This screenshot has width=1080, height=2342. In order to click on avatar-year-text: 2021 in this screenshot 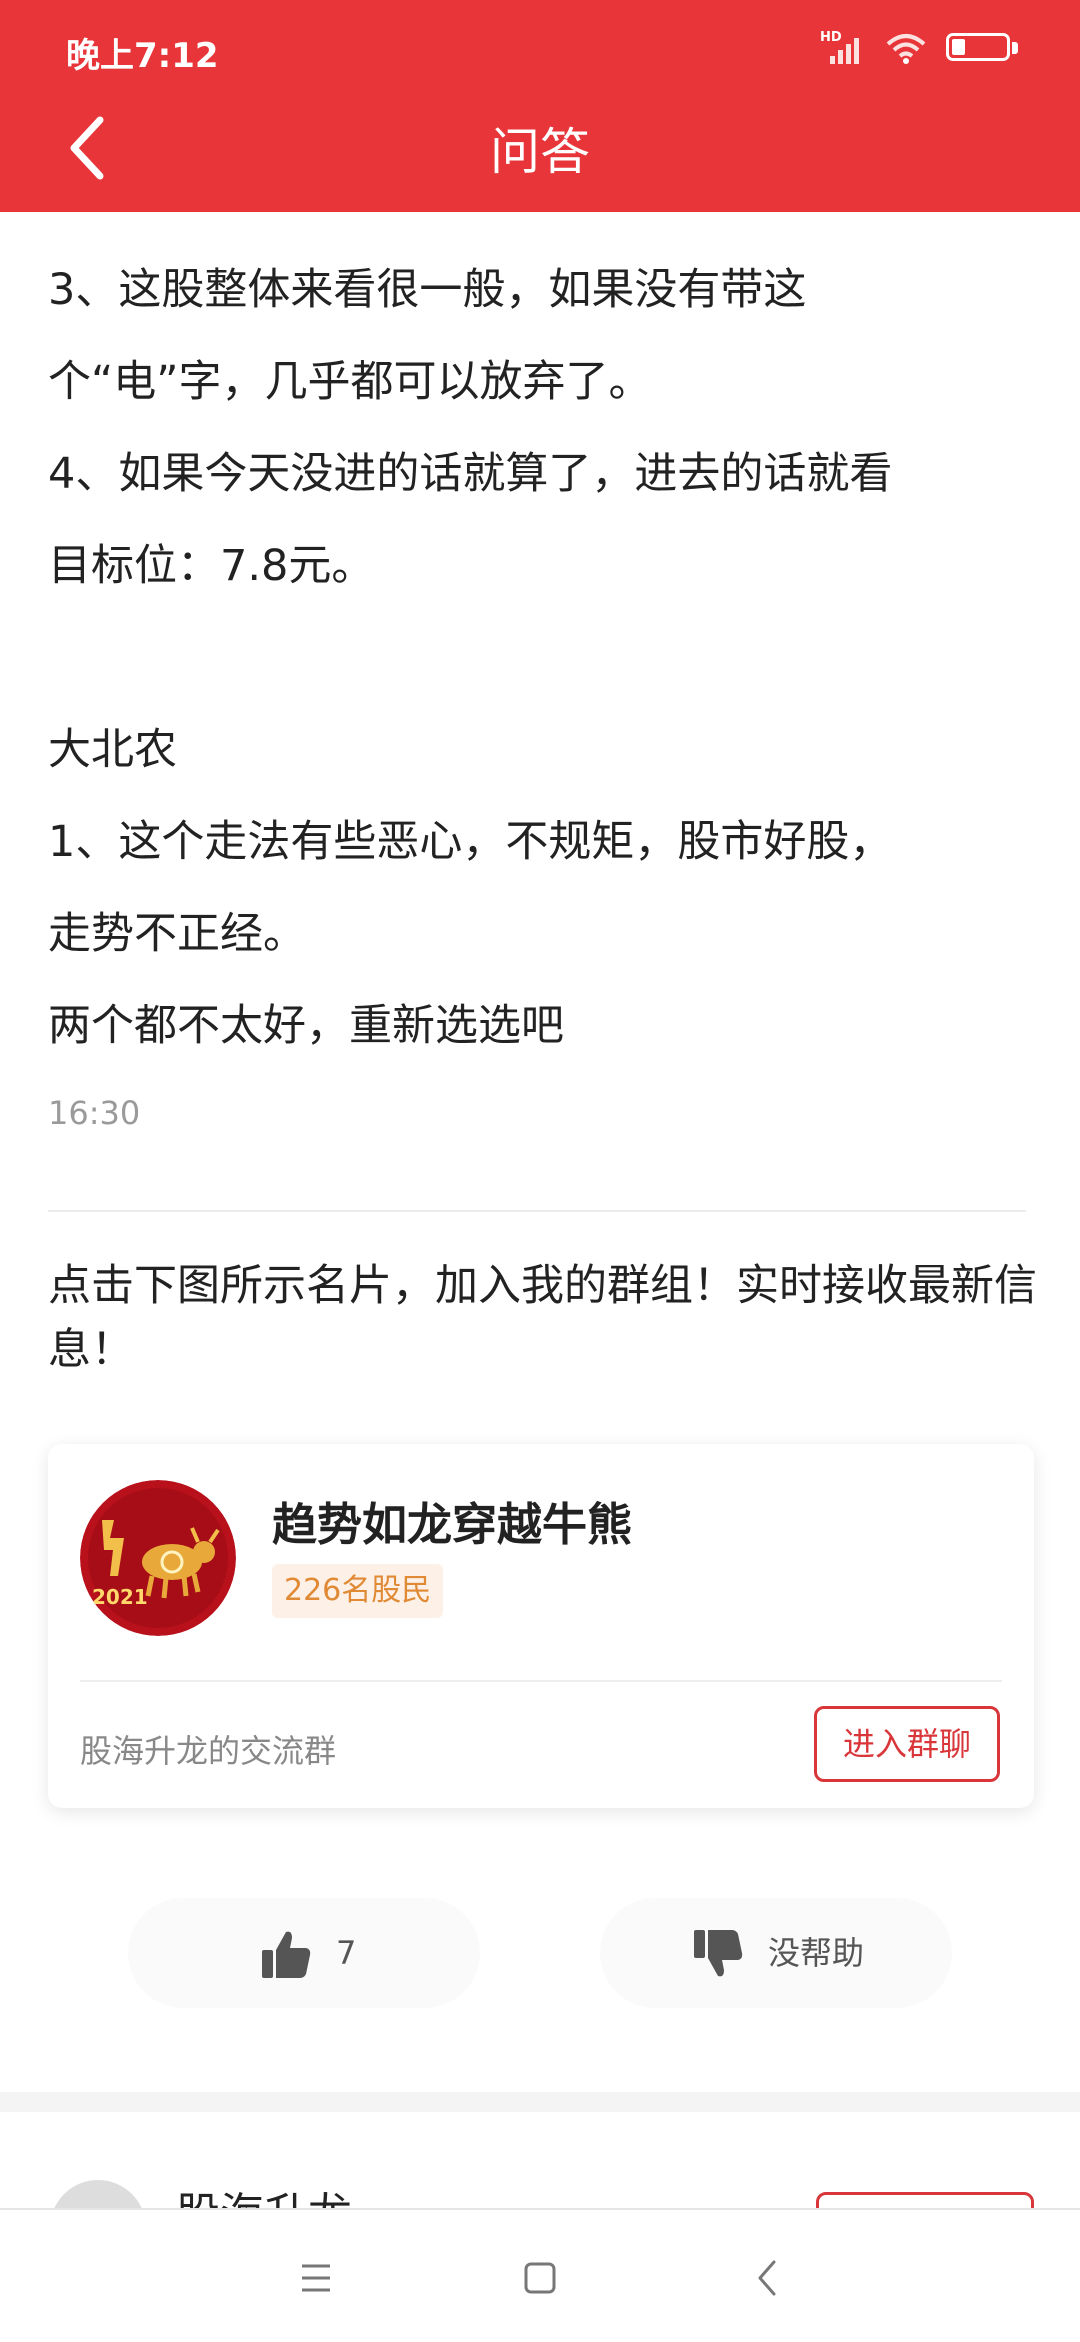, I will do `click(120, 1597)`.